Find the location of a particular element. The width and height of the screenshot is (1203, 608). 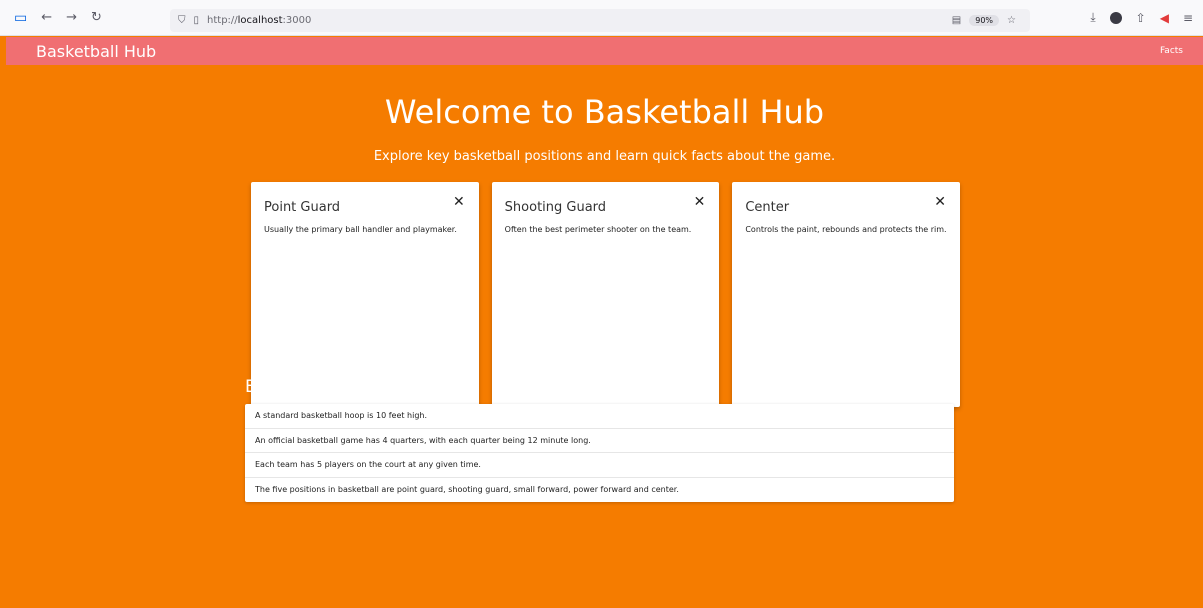

card-title: Center is located at coordinates (767, 207).